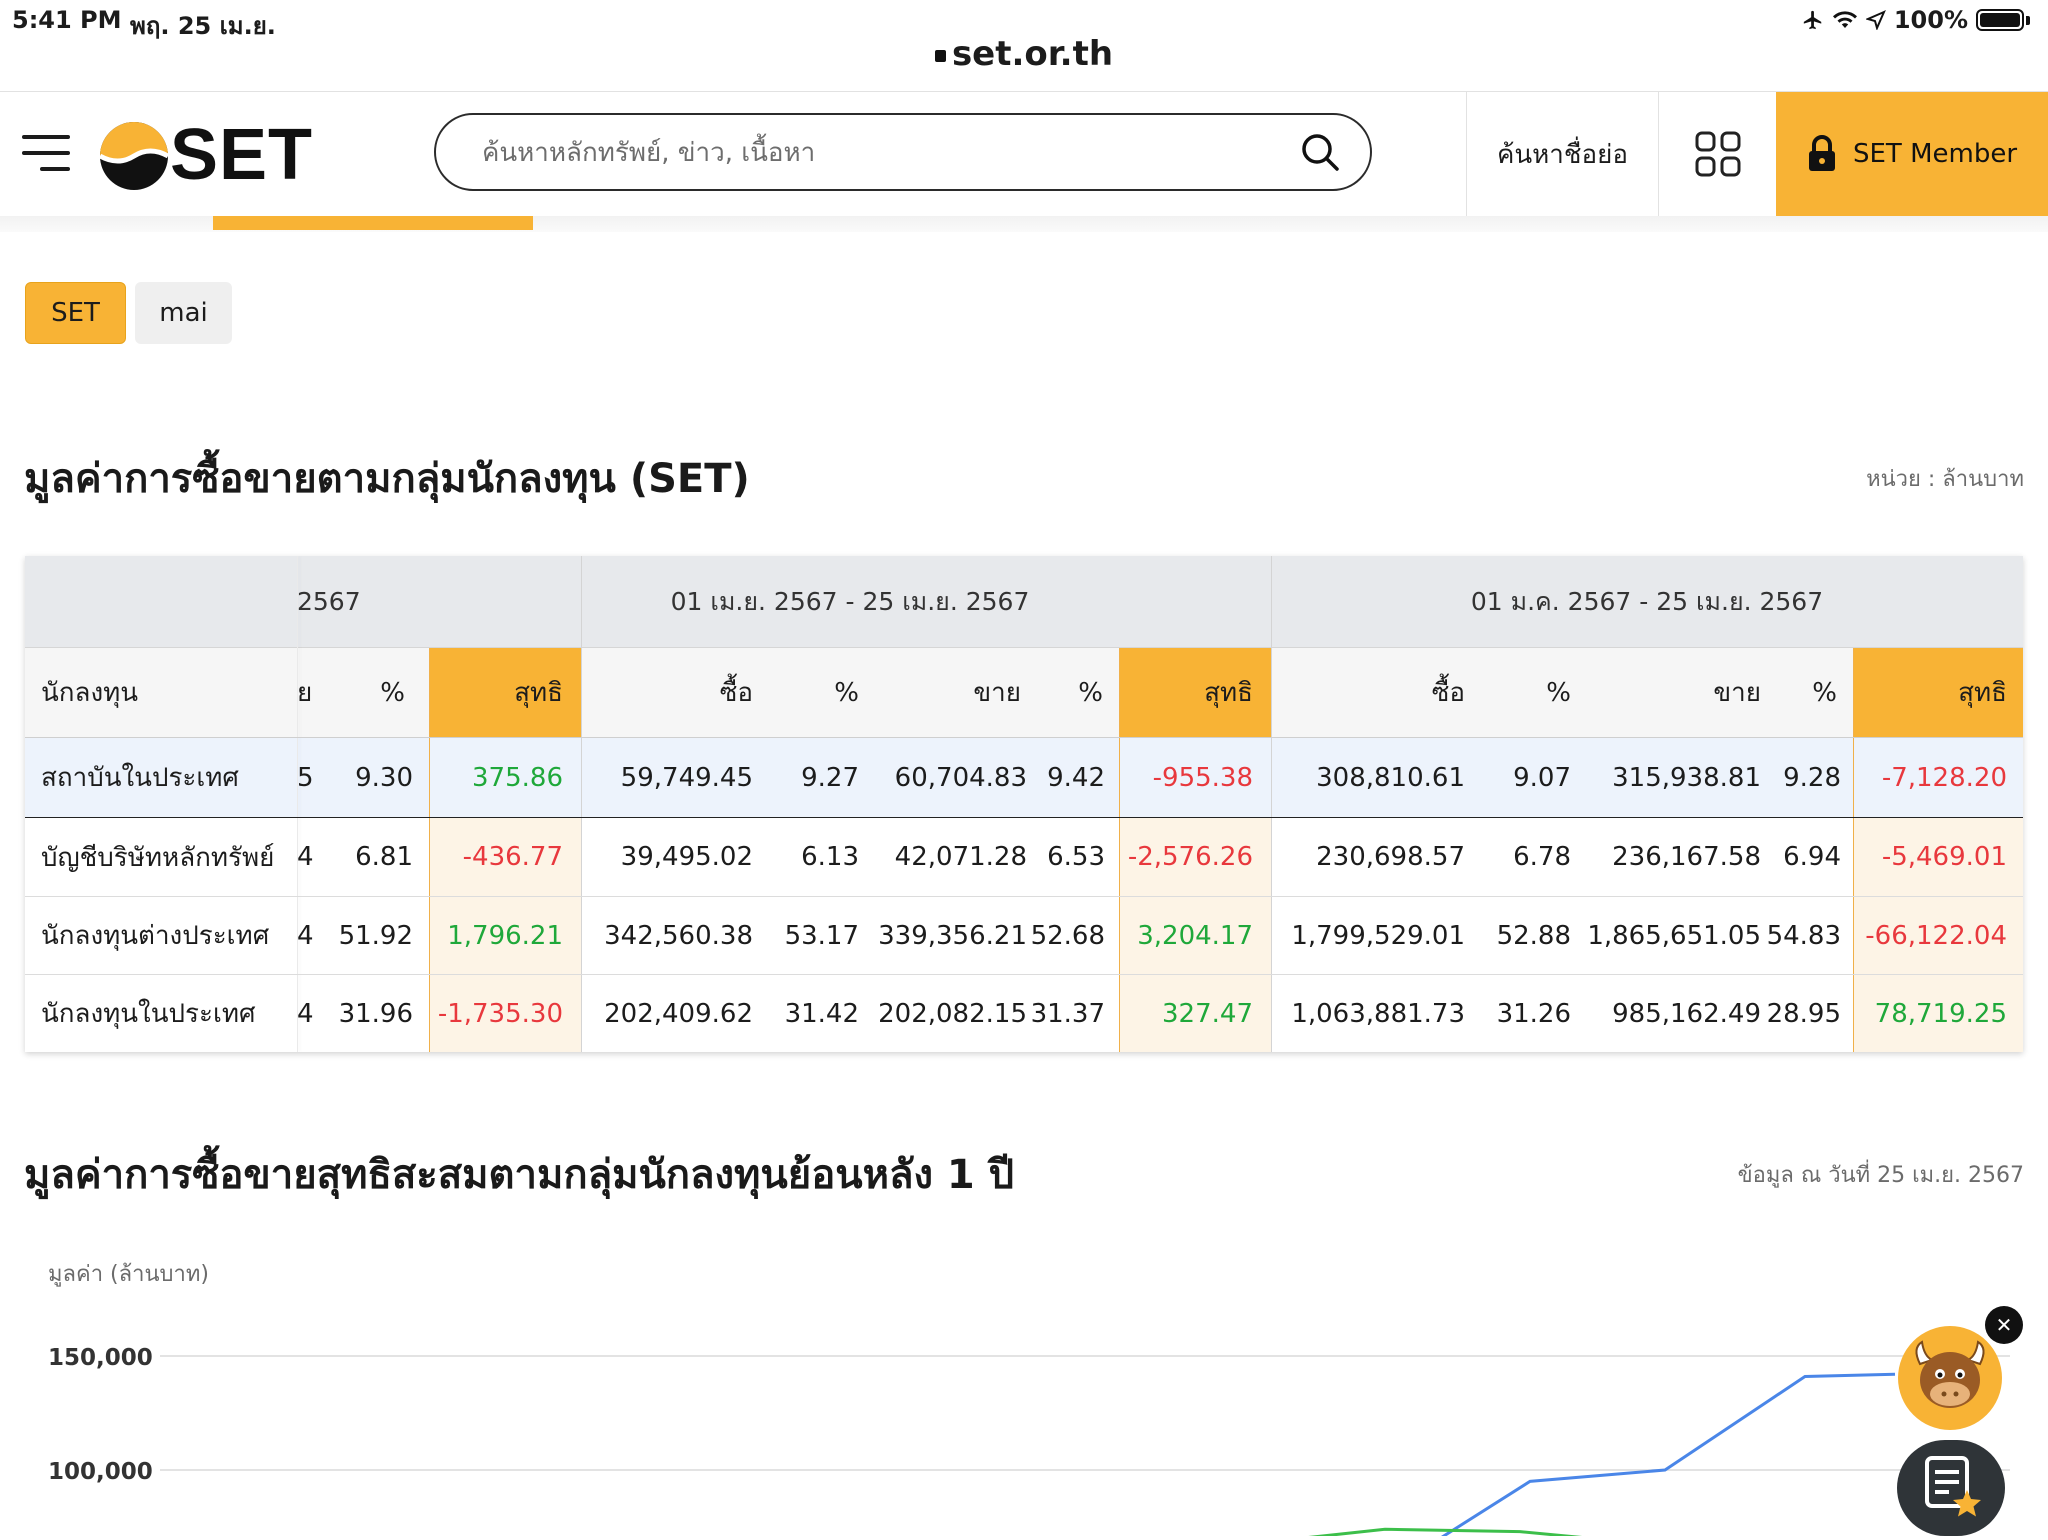  What do you see at coordinates (1076, 857) in the screenshot?
I see `cell-p2-sell-pct: 6.53` at bounding box center [1076, 857].